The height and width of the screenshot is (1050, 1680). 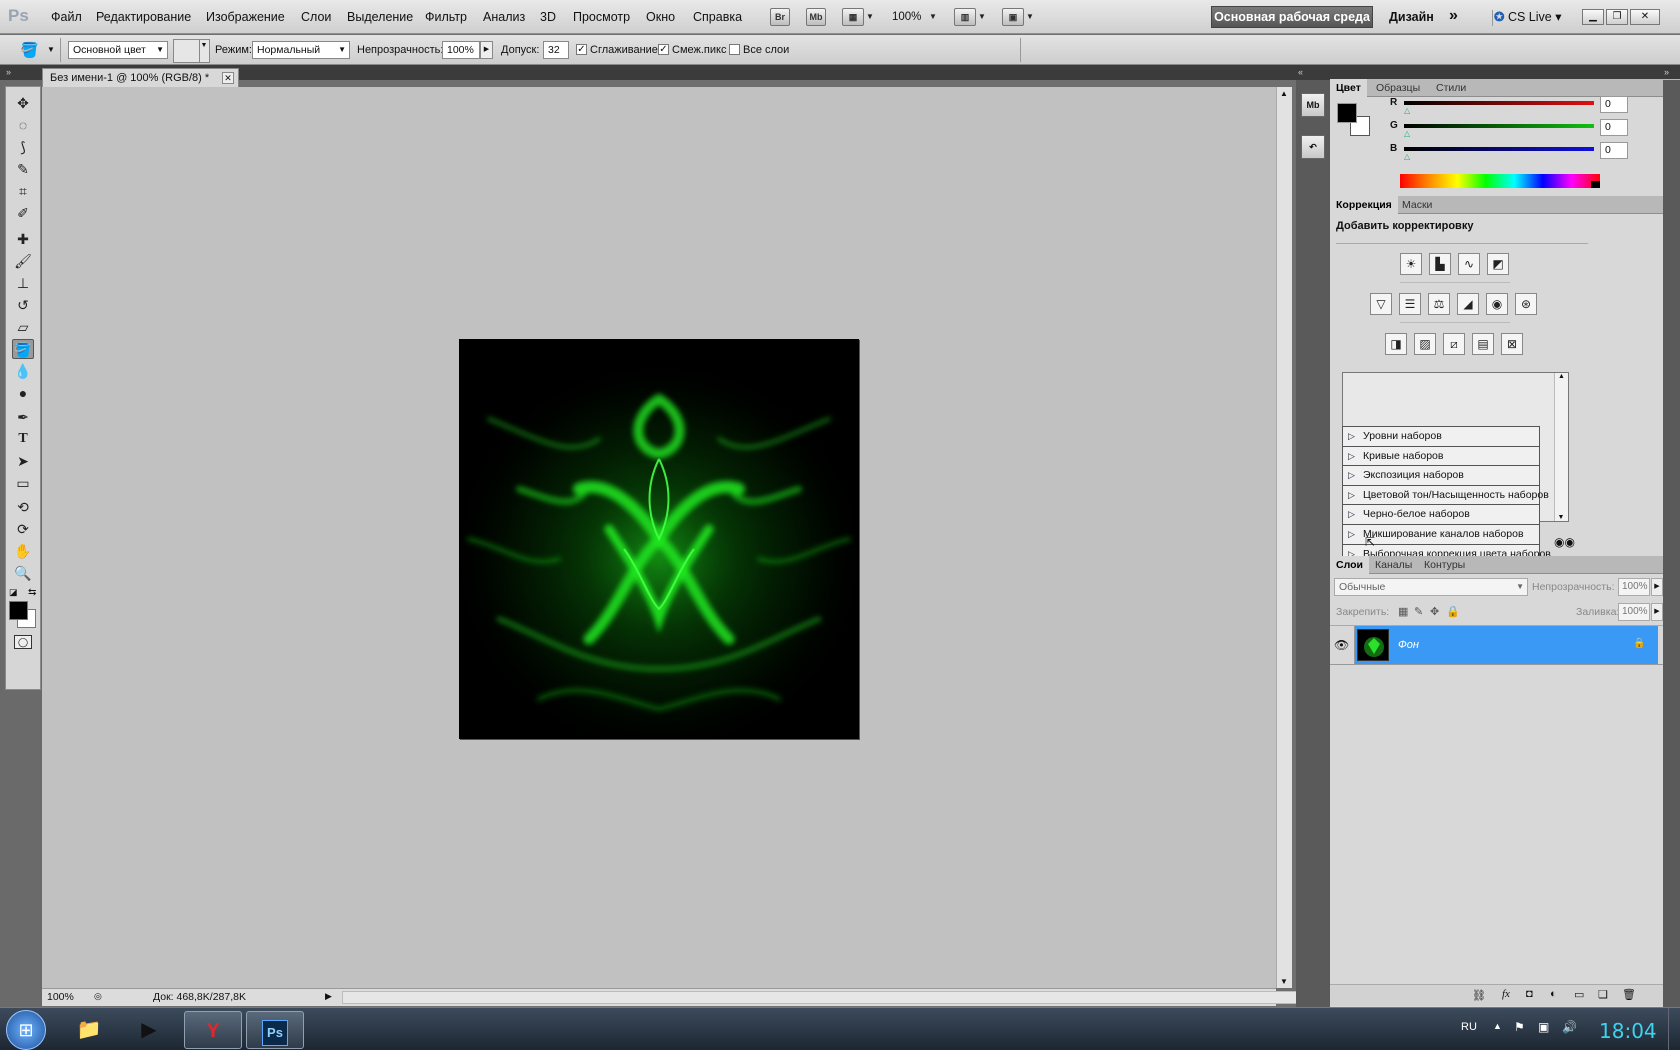 I want to click on color-balance-icon: ⚖, so click(x=1439, y=304).